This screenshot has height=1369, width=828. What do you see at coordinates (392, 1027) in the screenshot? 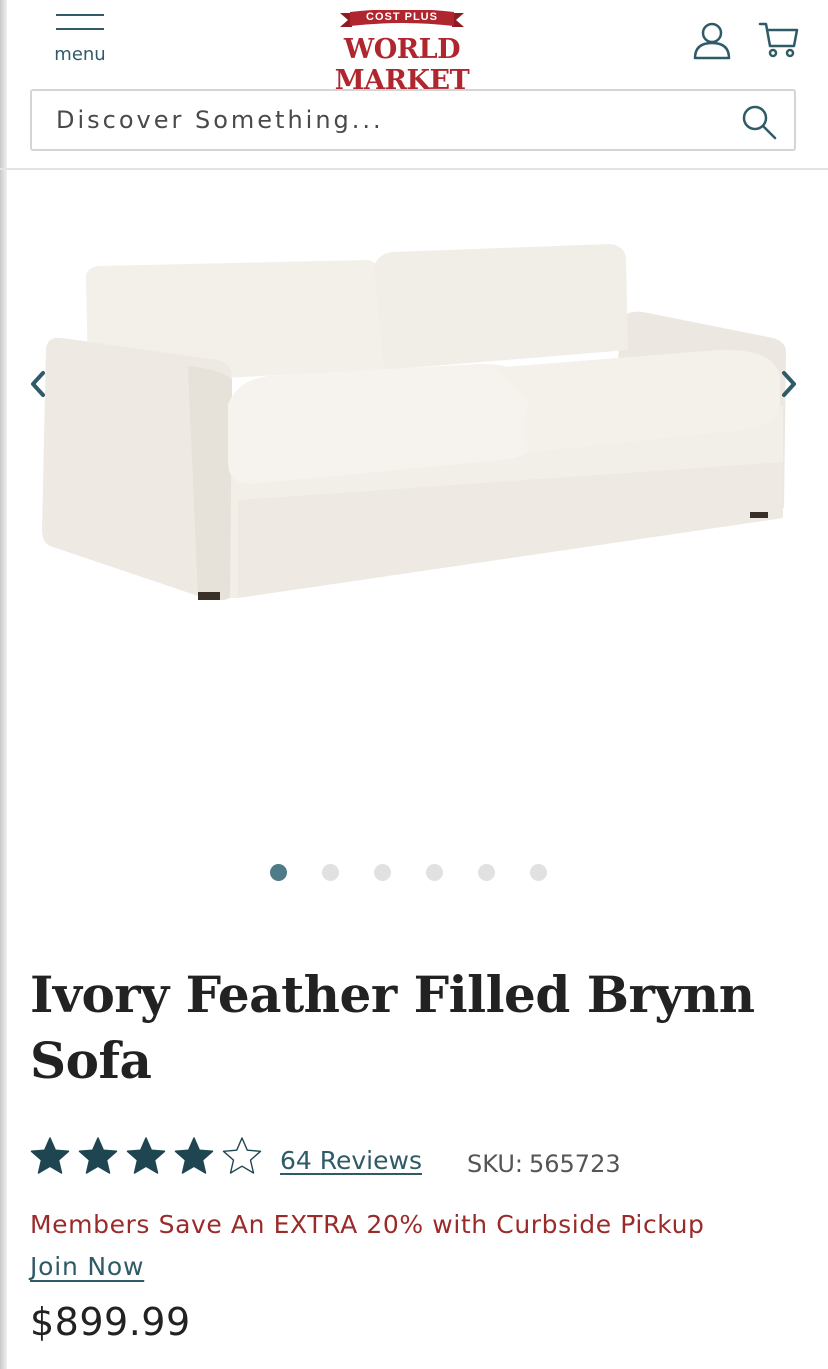
I see `product-title: Ivory Feather Filled Brynn Sofa` at bounding box center [392, 1027].